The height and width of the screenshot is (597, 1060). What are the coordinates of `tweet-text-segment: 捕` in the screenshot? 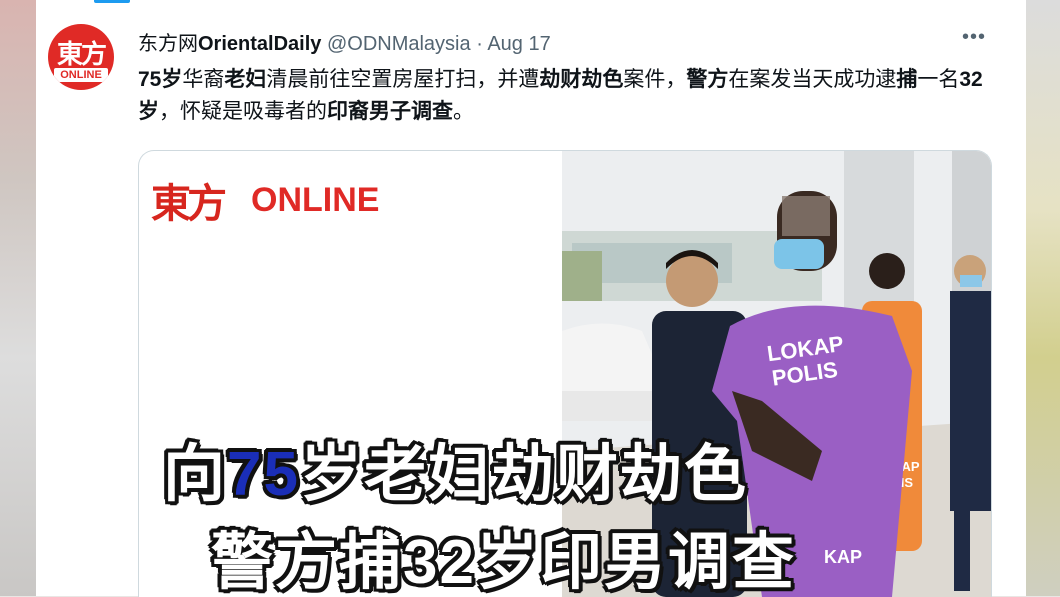 It's located at (907, 79).